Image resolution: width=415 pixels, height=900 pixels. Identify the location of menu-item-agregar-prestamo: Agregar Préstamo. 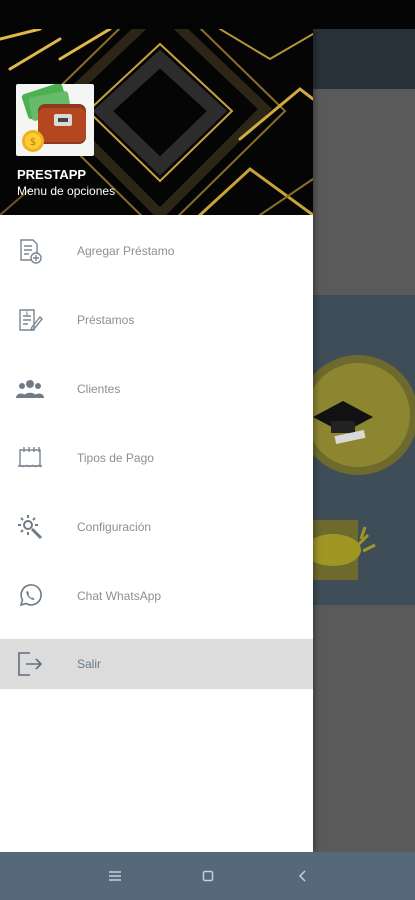
(156, 251).